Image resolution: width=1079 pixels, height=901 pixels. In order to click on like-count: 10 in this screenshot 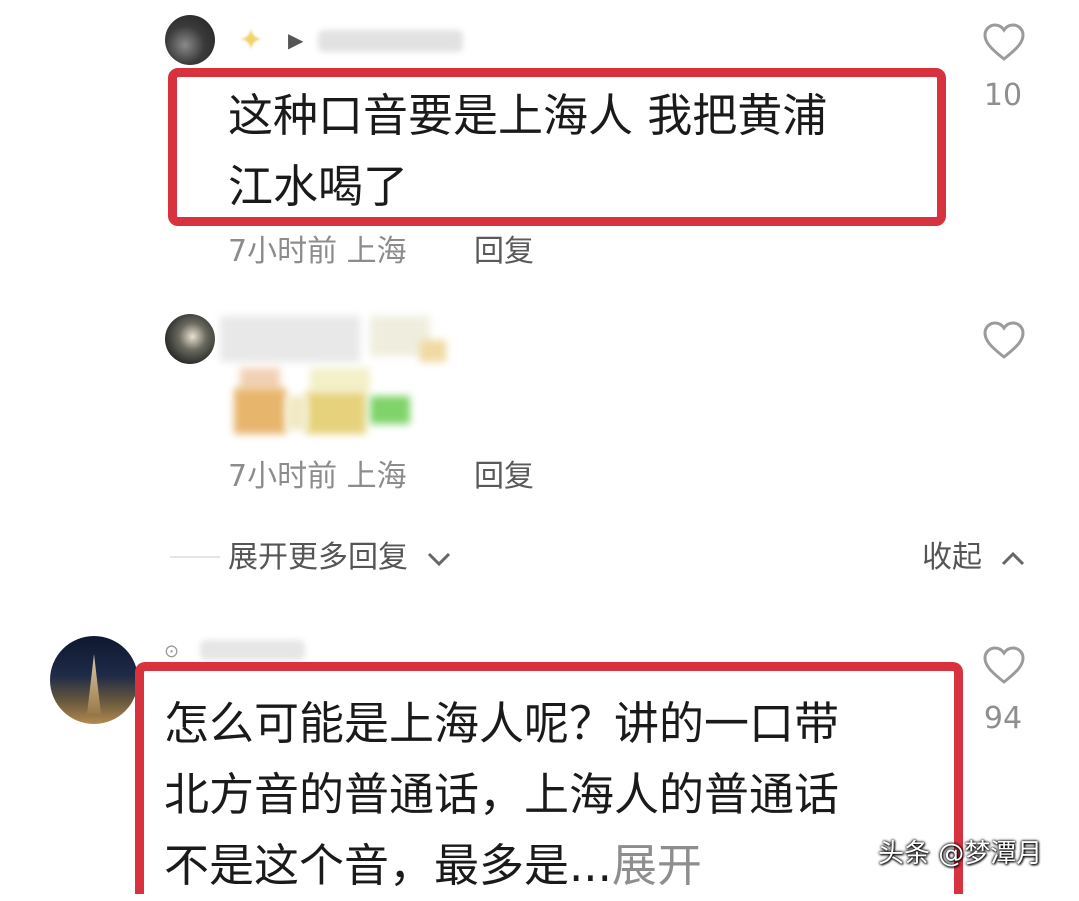, I will do `click(1003, 95)`.